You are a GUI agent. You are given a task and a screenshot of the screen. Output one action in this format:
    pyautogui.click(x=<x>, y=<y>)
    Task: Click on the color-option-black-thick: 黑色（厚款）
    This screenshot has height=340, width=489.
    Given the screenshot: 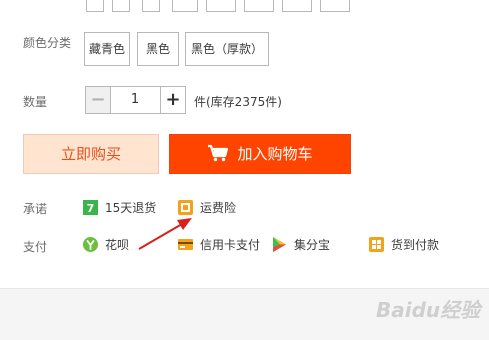 What is the action you would take?
    pyautogui.click(x=227, y=49)
    